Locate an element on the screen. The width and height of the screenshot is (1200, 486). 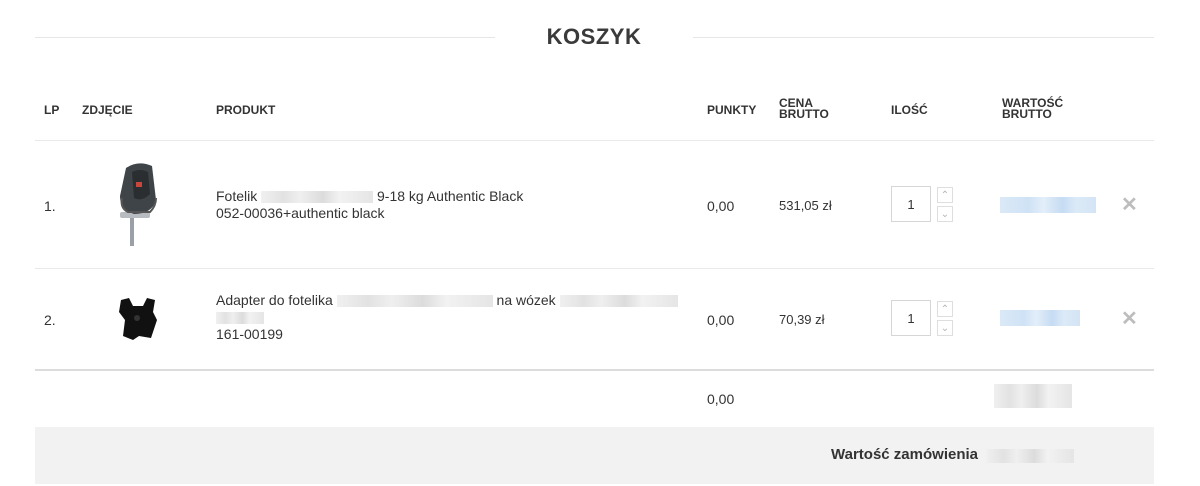
row2-product: Adapter do fotelika na wózek 161-00199 is located at coordinates (453, 317).